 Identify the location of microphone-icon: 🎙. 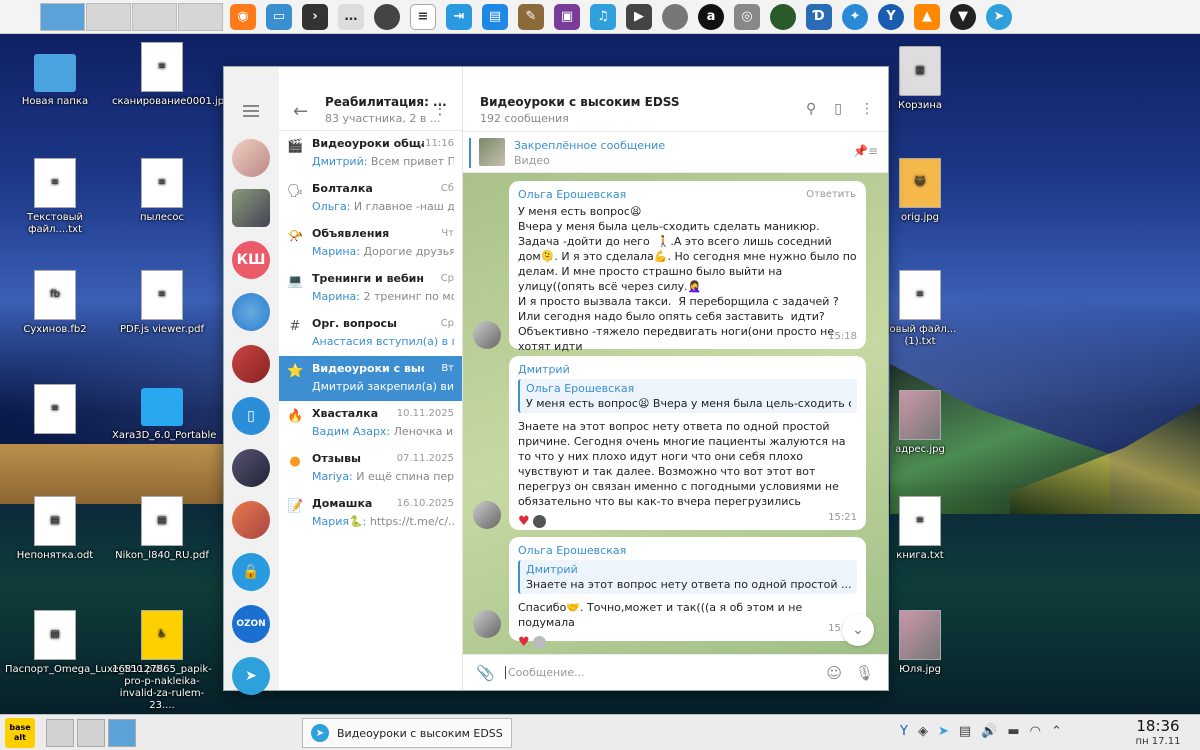
(864, 673).